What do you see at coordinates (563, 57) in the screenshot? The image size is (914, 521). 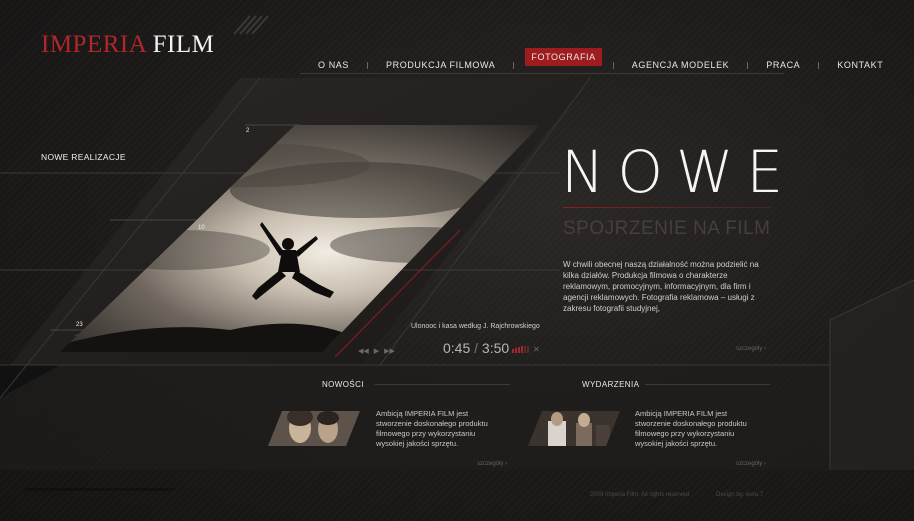 I see `nav-item-fotografia: FOTOGRAFIA` at bounding box center [563, 57].